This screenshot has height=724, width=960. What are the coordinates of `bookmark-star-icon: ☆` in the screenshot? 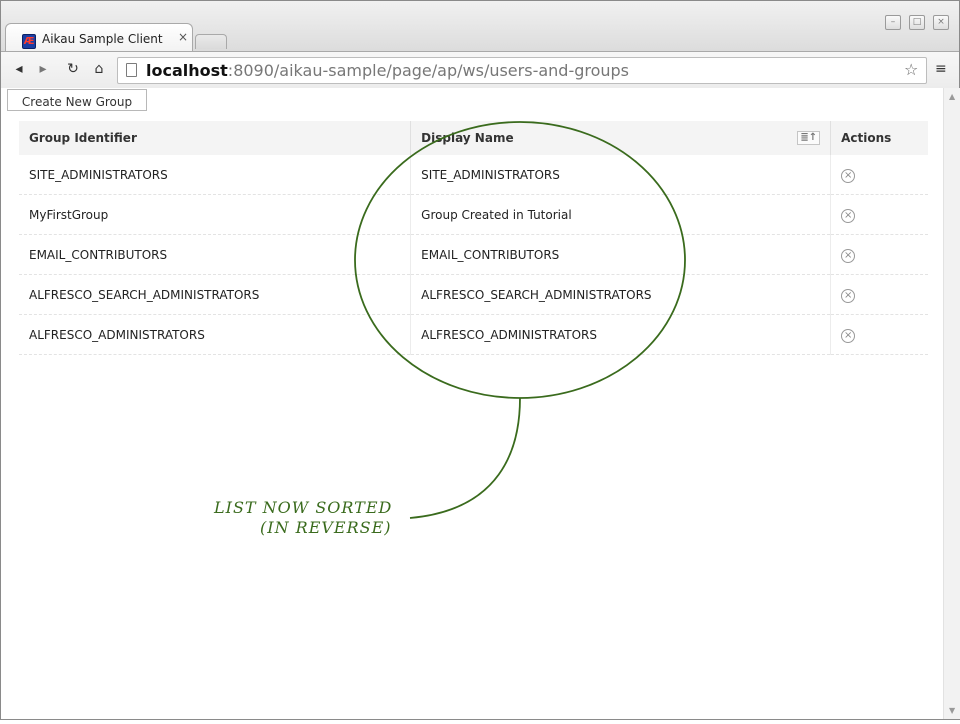 It's located at (911, 69).